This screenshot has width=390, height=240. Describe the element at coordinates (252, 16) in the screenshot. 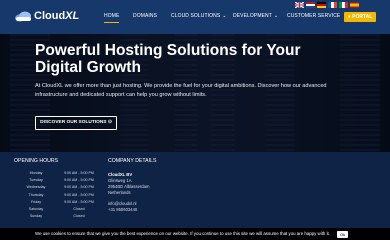

I see `nav-development-label: DEVELOPMENT` at that location.